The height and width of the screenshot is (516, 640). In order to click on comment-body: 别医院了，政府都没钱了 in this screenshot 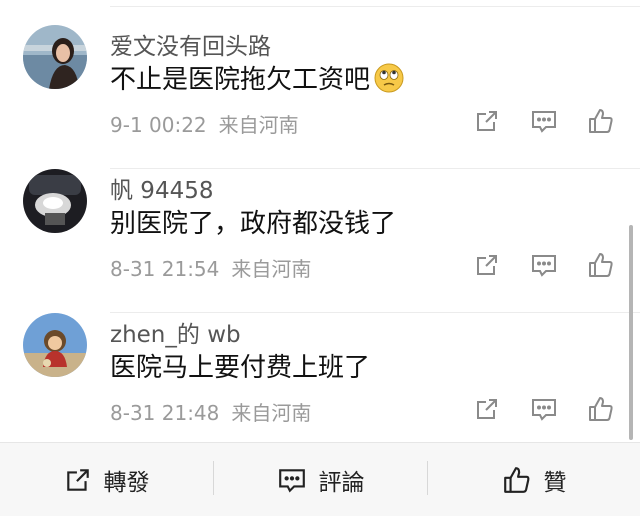, I will do `click(253, 224)`.